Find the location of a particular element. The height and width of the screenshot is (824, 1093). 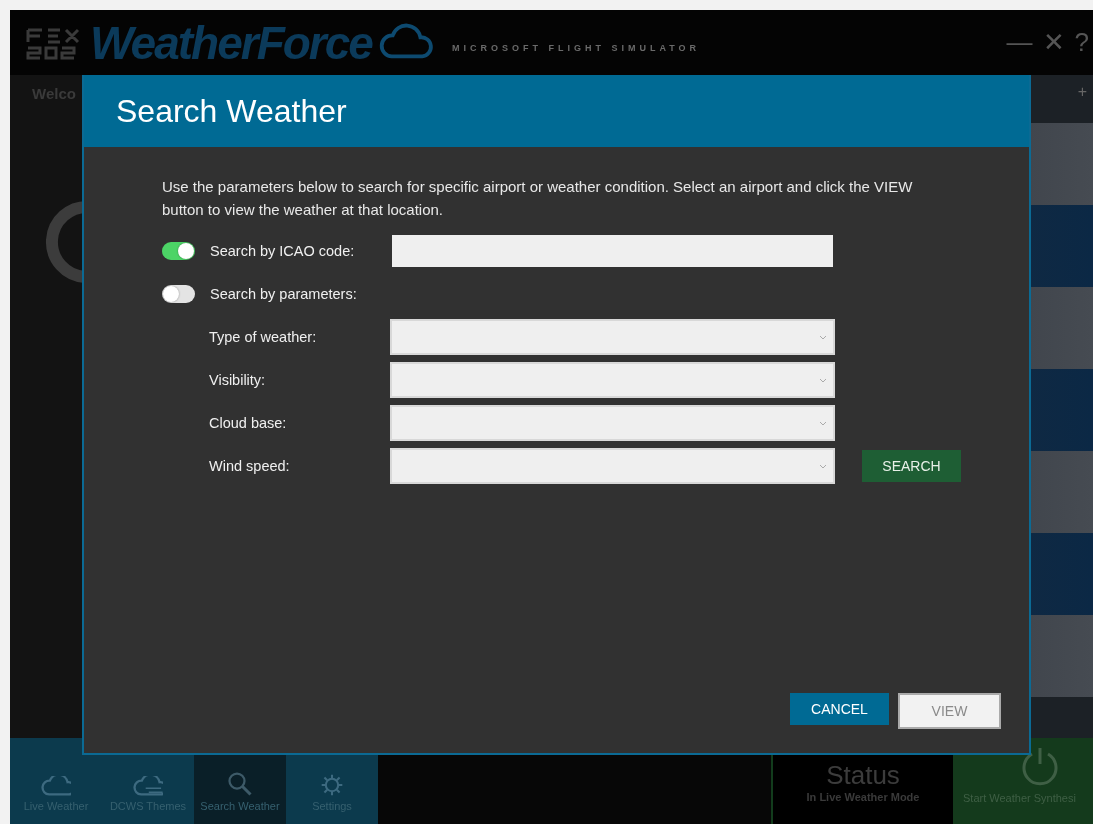

field-label: Cloud base: is located at coordinates (248, 423).